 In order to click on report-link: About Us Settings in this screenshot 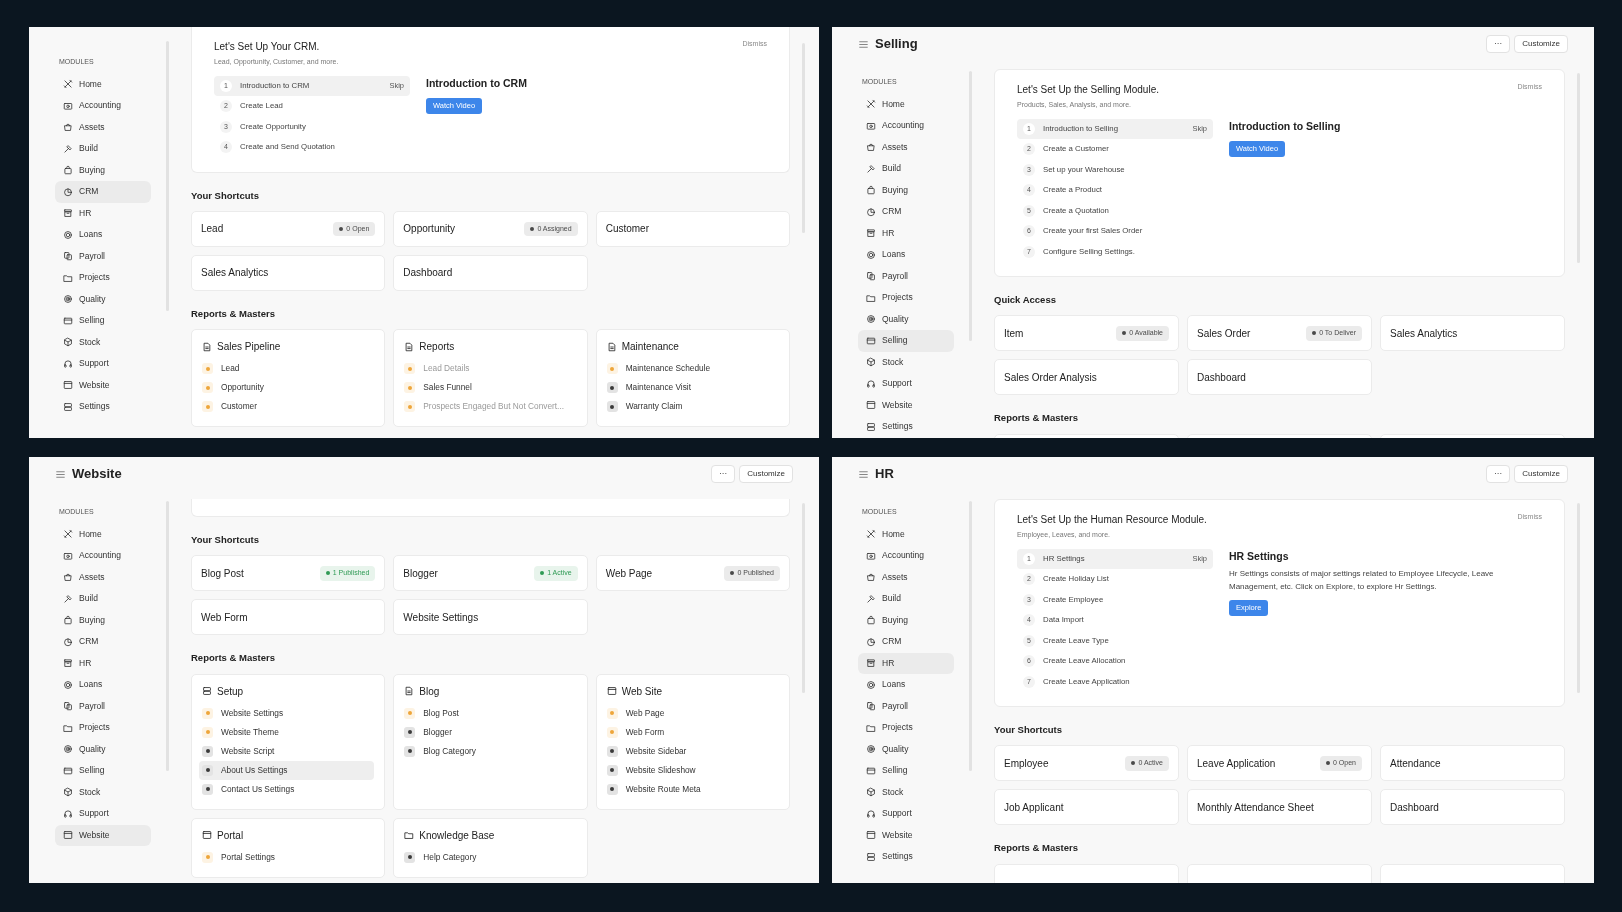, I will do `click(287, 770)`.